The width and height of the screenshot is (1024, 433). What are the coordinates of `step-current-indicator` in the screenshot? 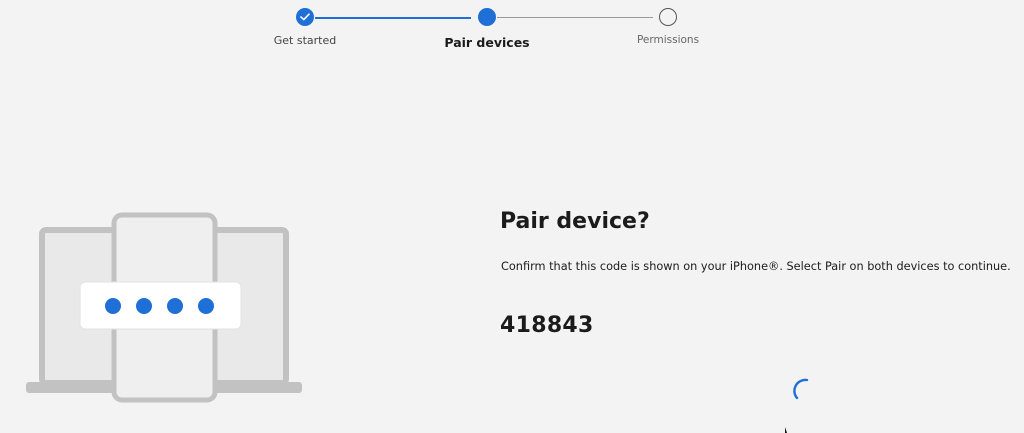 It's located at (487, 17).